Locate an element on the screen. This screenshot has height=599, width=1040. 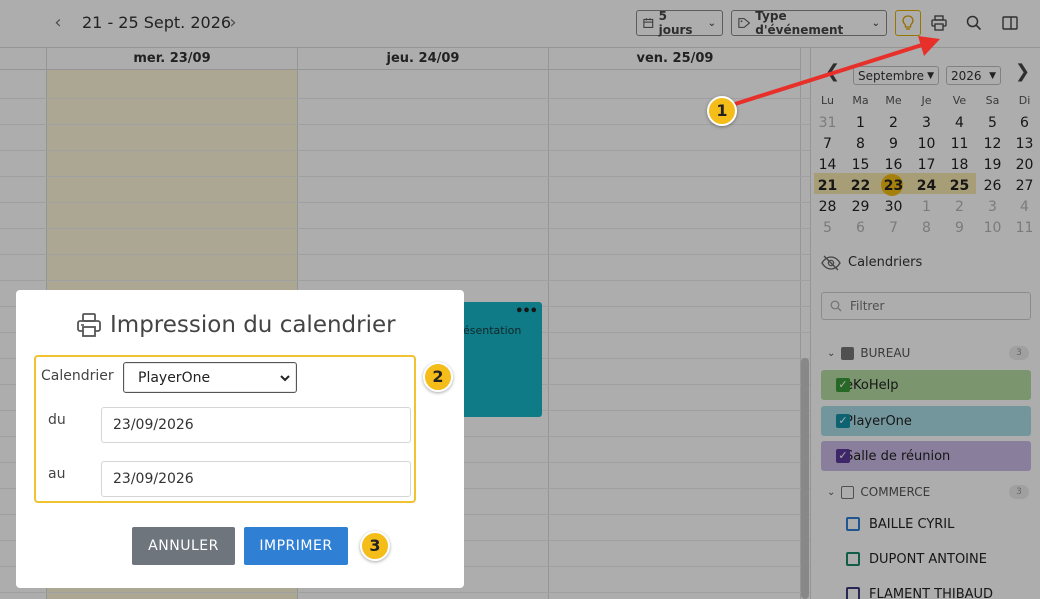
step-marker-2: 2 is located at coordinates (438, 377).